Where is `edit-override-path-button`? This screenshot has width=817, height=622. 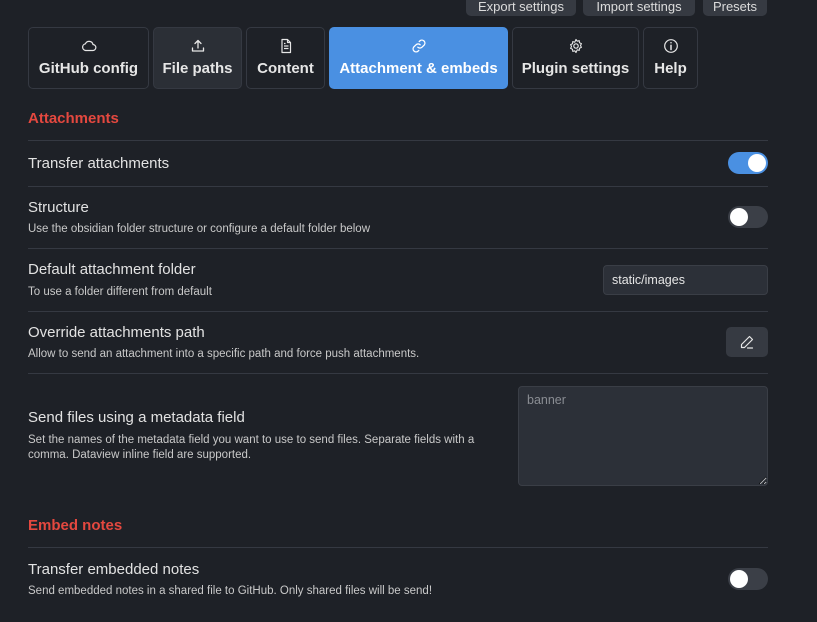 edit-override-path-button is located at coordinates (747, 342).